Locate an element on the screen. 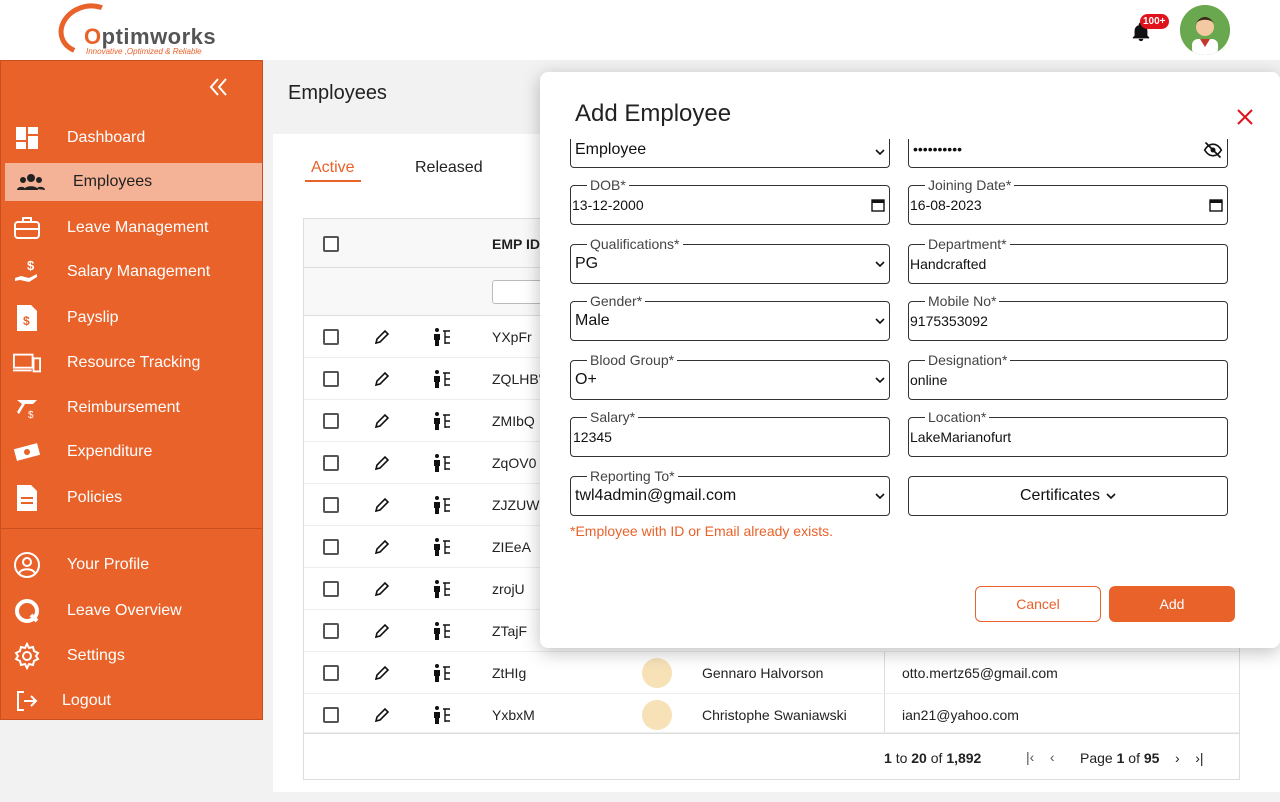  last-page-icon: ›| is located at coordinates (1199, 758).